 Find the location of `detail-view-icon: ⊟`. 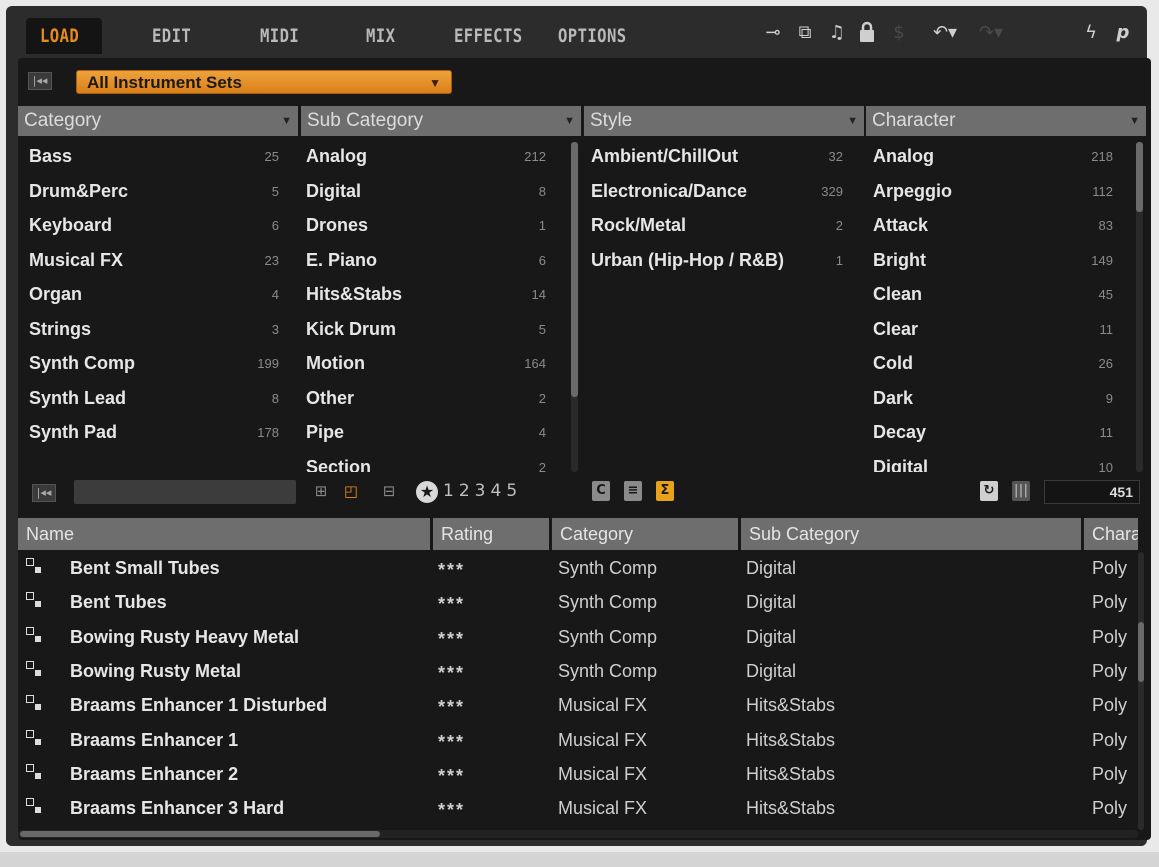

detail-view-icon: ⊟ is located at coordinates (389, 491).